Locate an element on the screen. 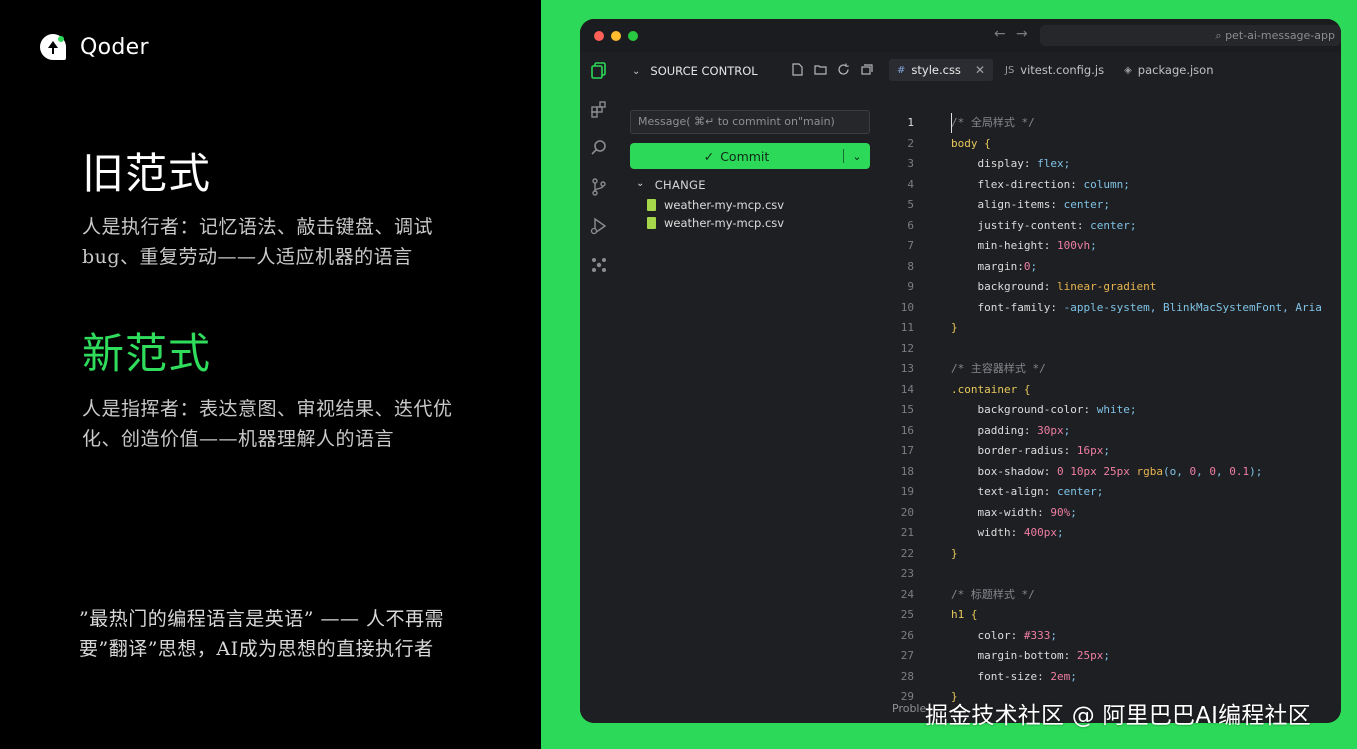 The height and width of the screenshot is (749, 1357). commit-main-action: ✓ Commit is located at coordinates (736, 156).